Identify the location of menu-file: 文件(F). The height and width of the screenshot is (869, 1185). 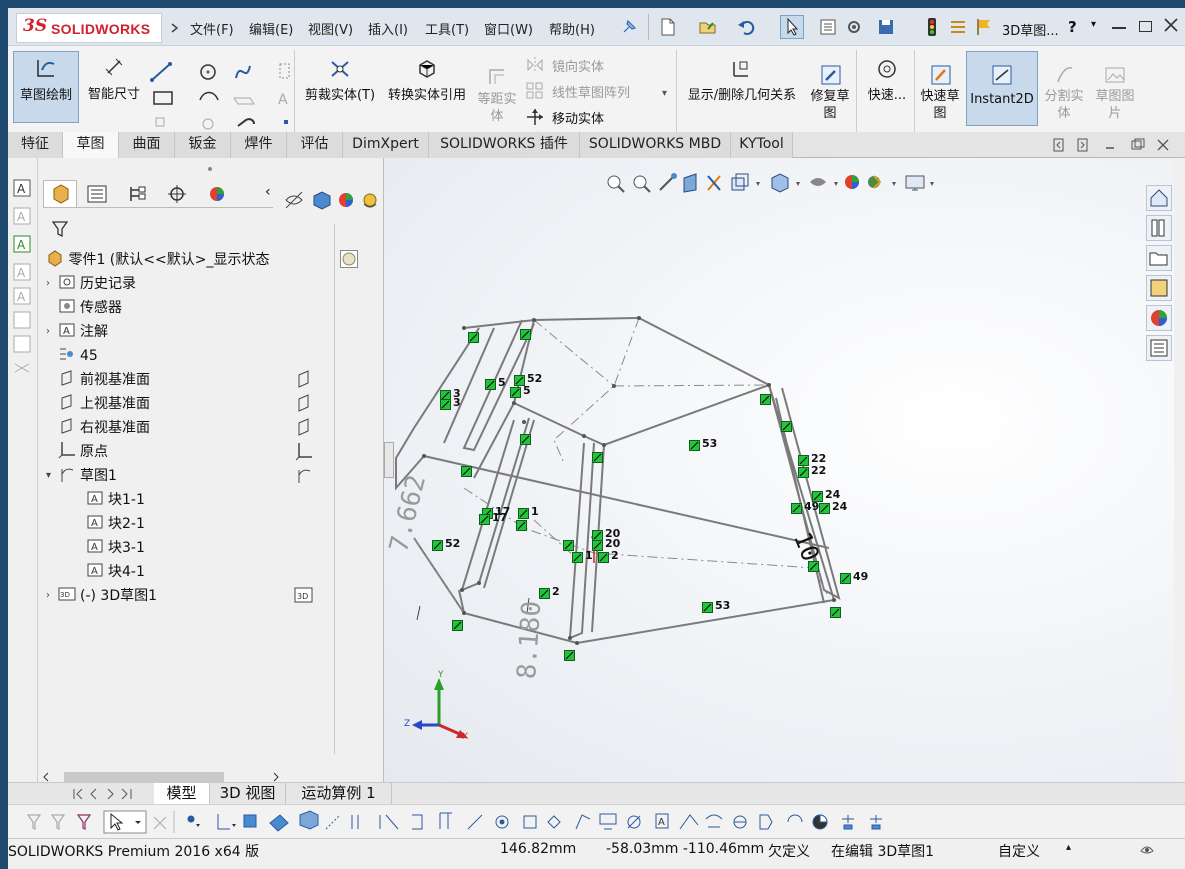
(212, 28).